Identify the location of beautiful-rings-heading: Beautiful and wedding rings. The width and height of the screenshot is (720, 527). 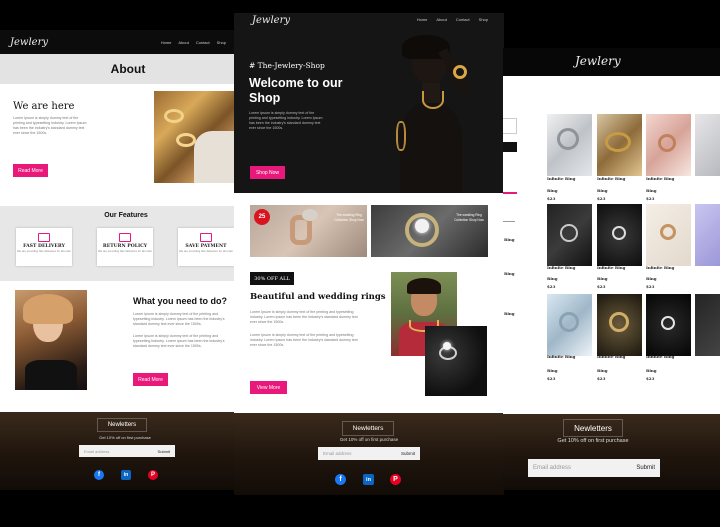
(318, 297).